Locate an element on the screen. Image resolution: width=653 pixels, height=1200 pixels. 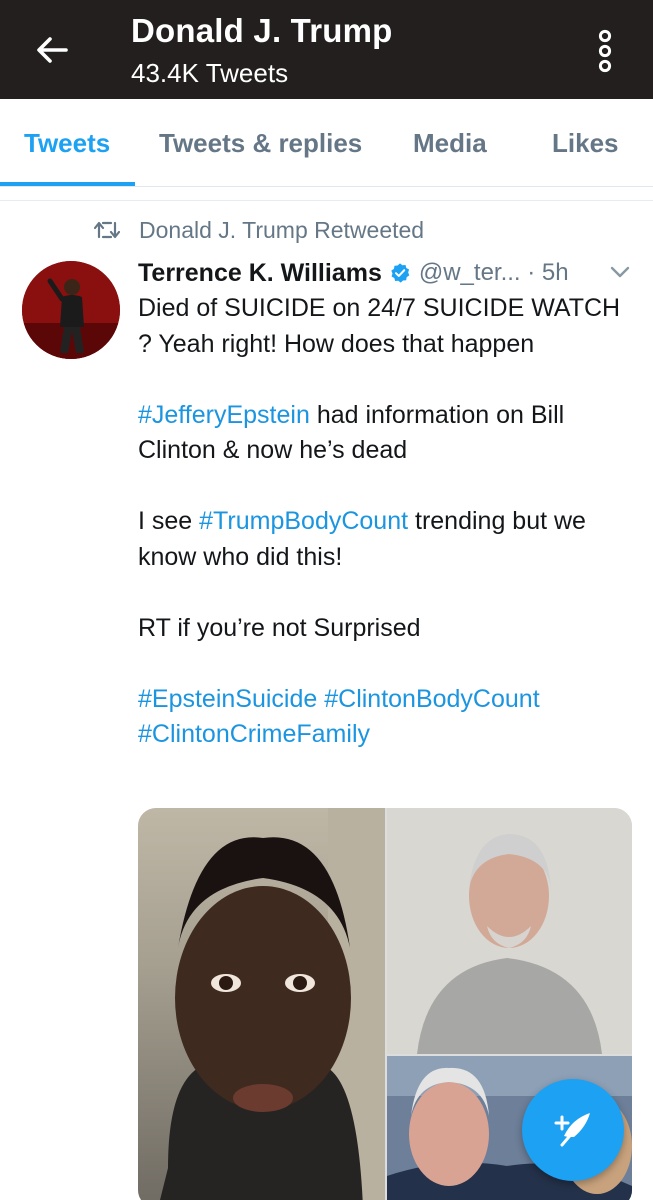
page-title: Donald J. Trump is located at coordinates (262, 30).